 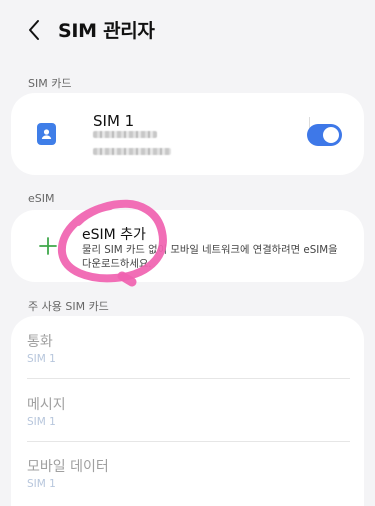 What do you see at coordinates (189, 348) in the screenshot?
I see `primary-call-row: 통화 SIM 1` at bounding box center [189, 348].